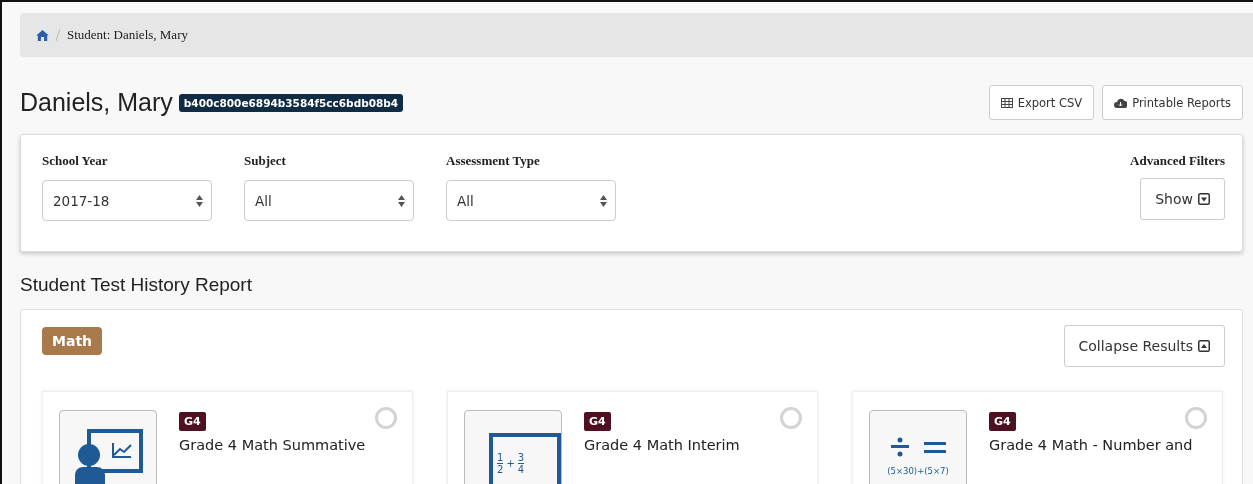  Describe the element at coordinates (521, 457) in the screenshot. I see `fraction-numerator: 3` at that location.